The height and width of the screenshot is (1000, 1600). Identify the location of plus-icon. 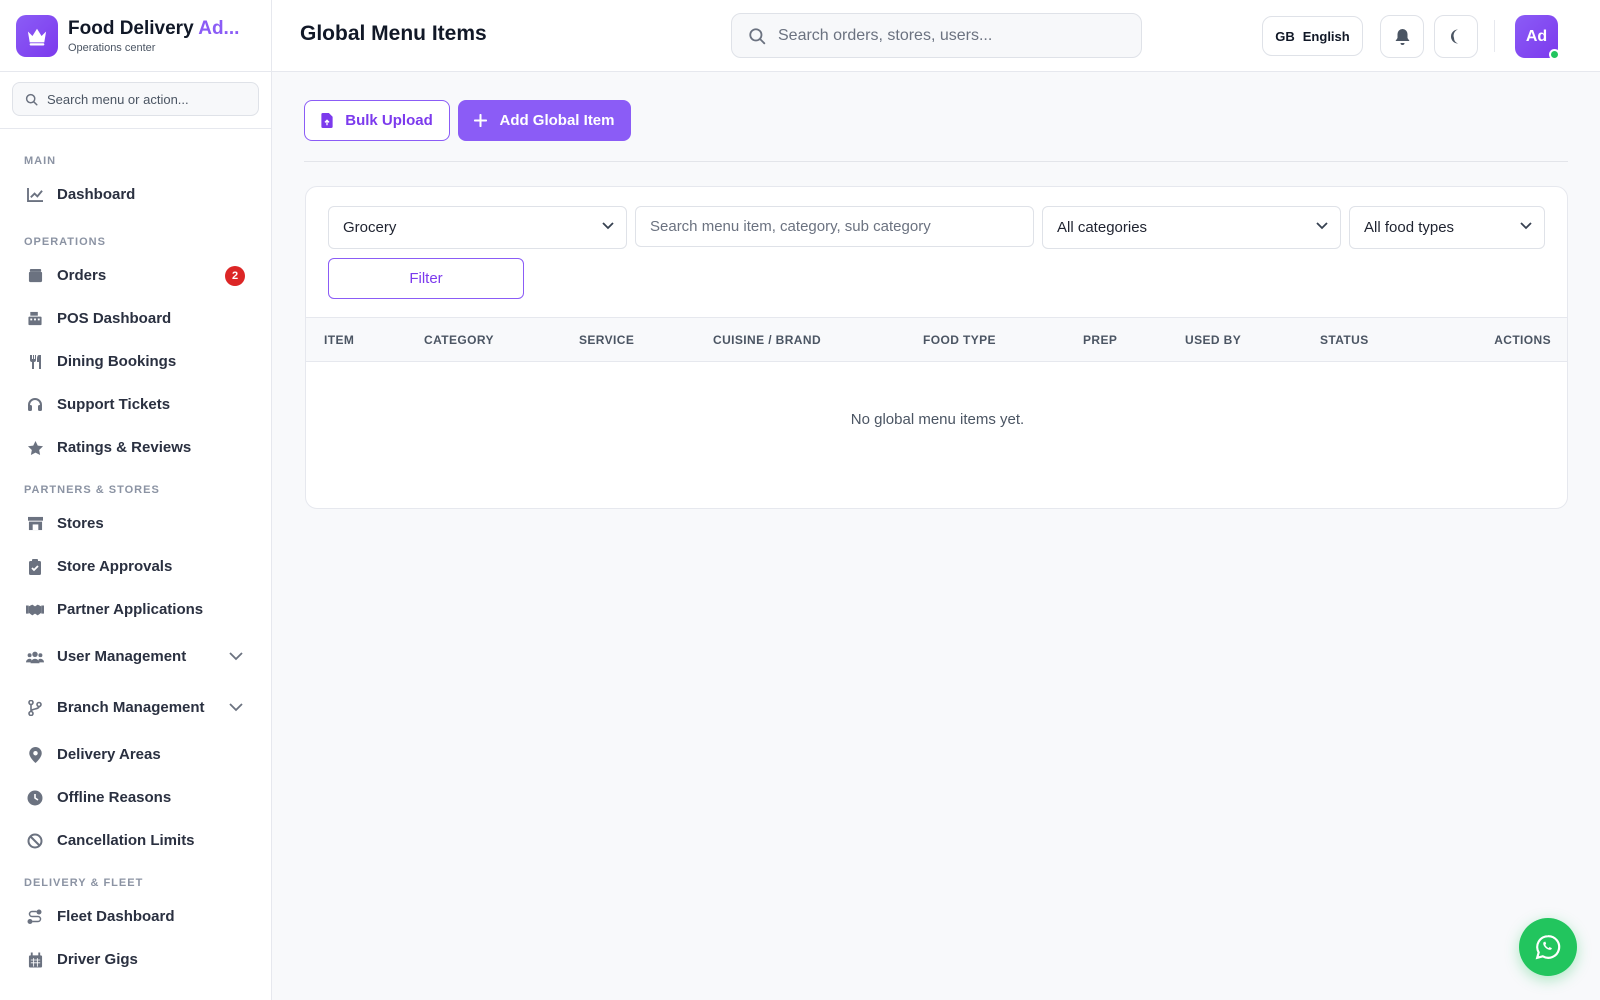
(481, 120).